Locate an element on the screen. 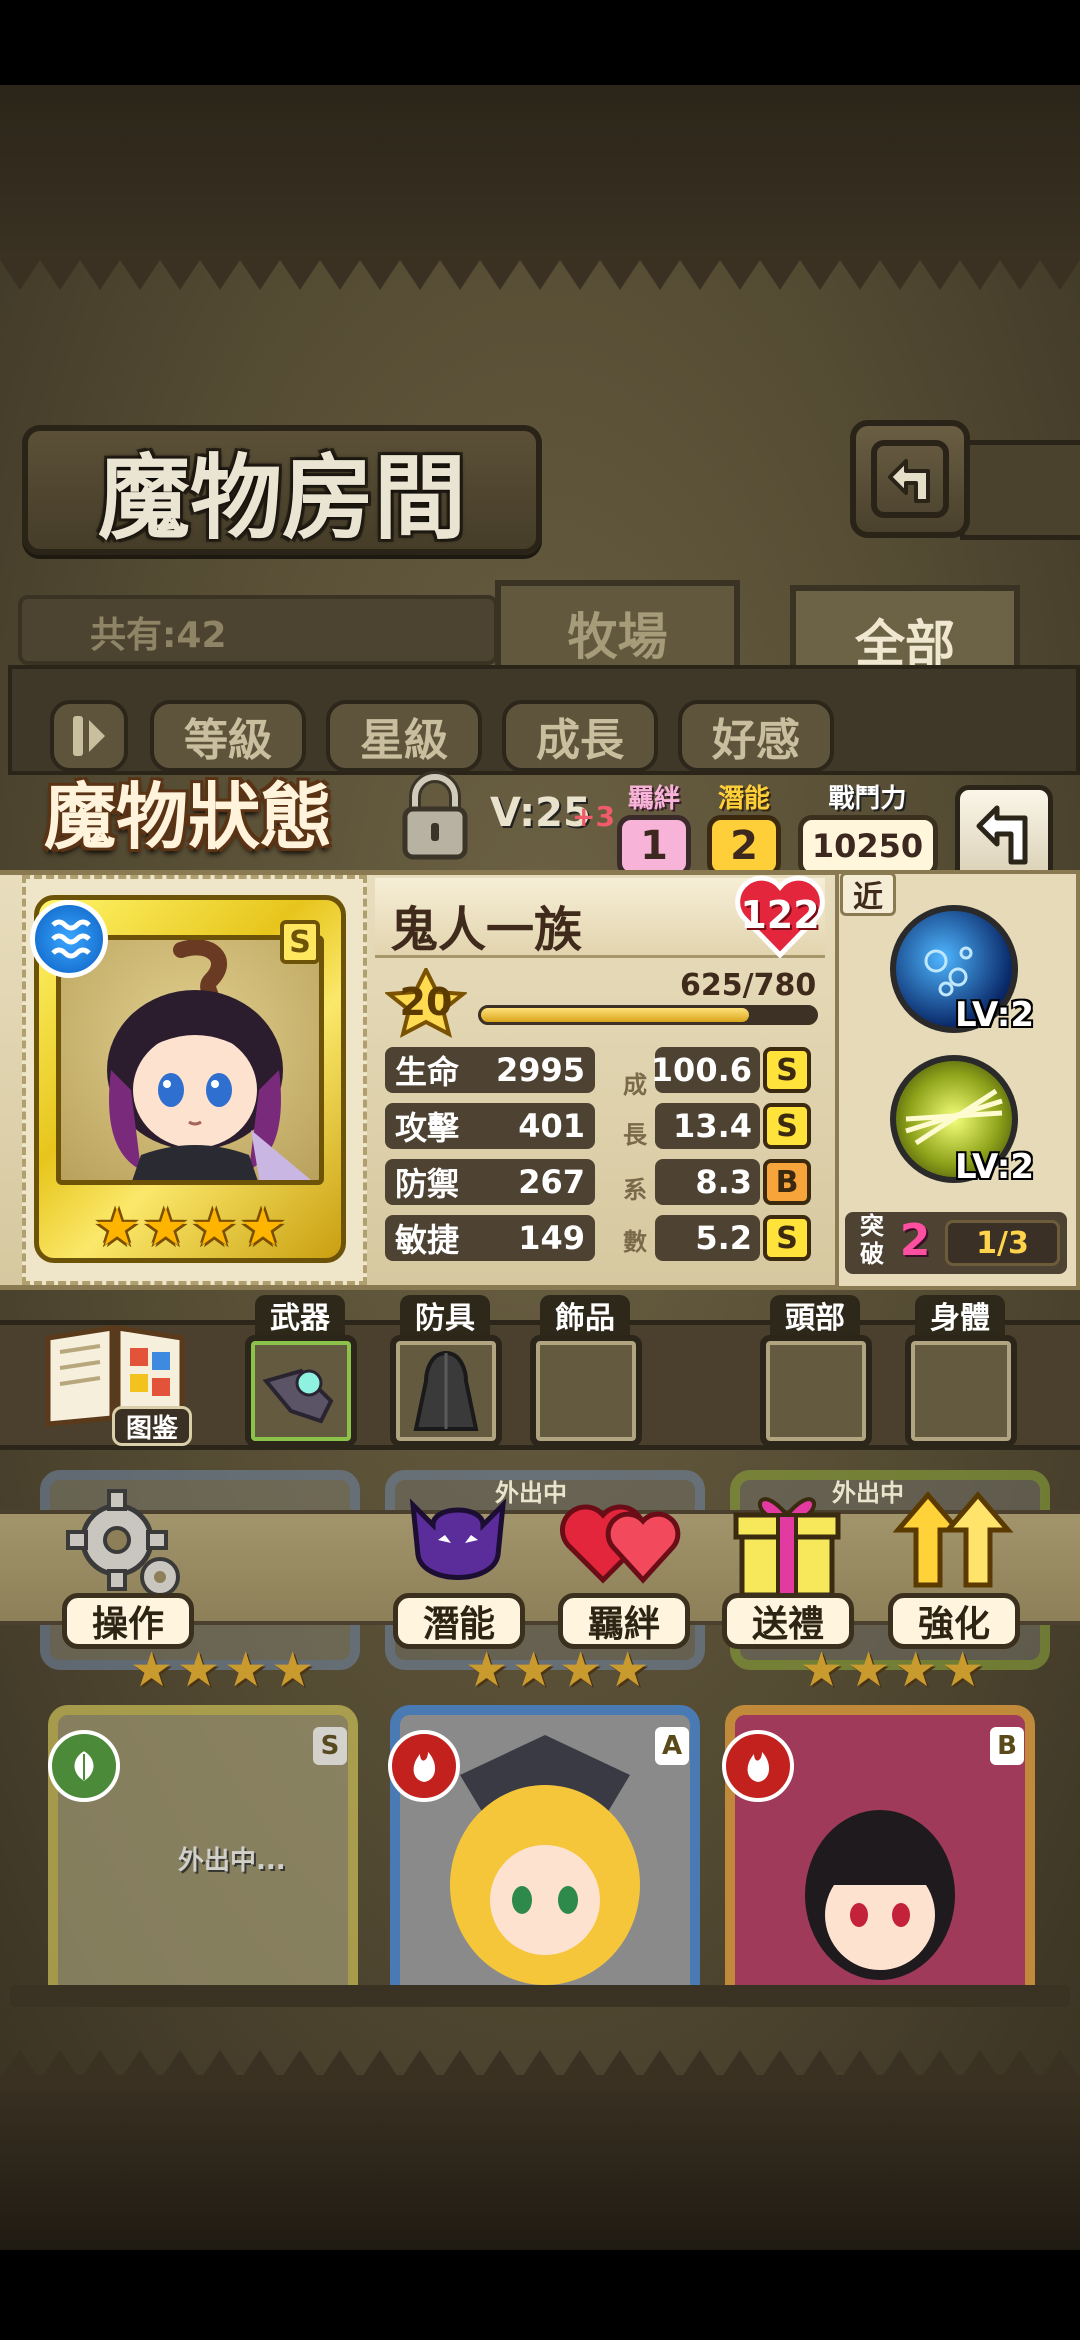  exp-text: 625/780 is located at coordinates (748, 985).